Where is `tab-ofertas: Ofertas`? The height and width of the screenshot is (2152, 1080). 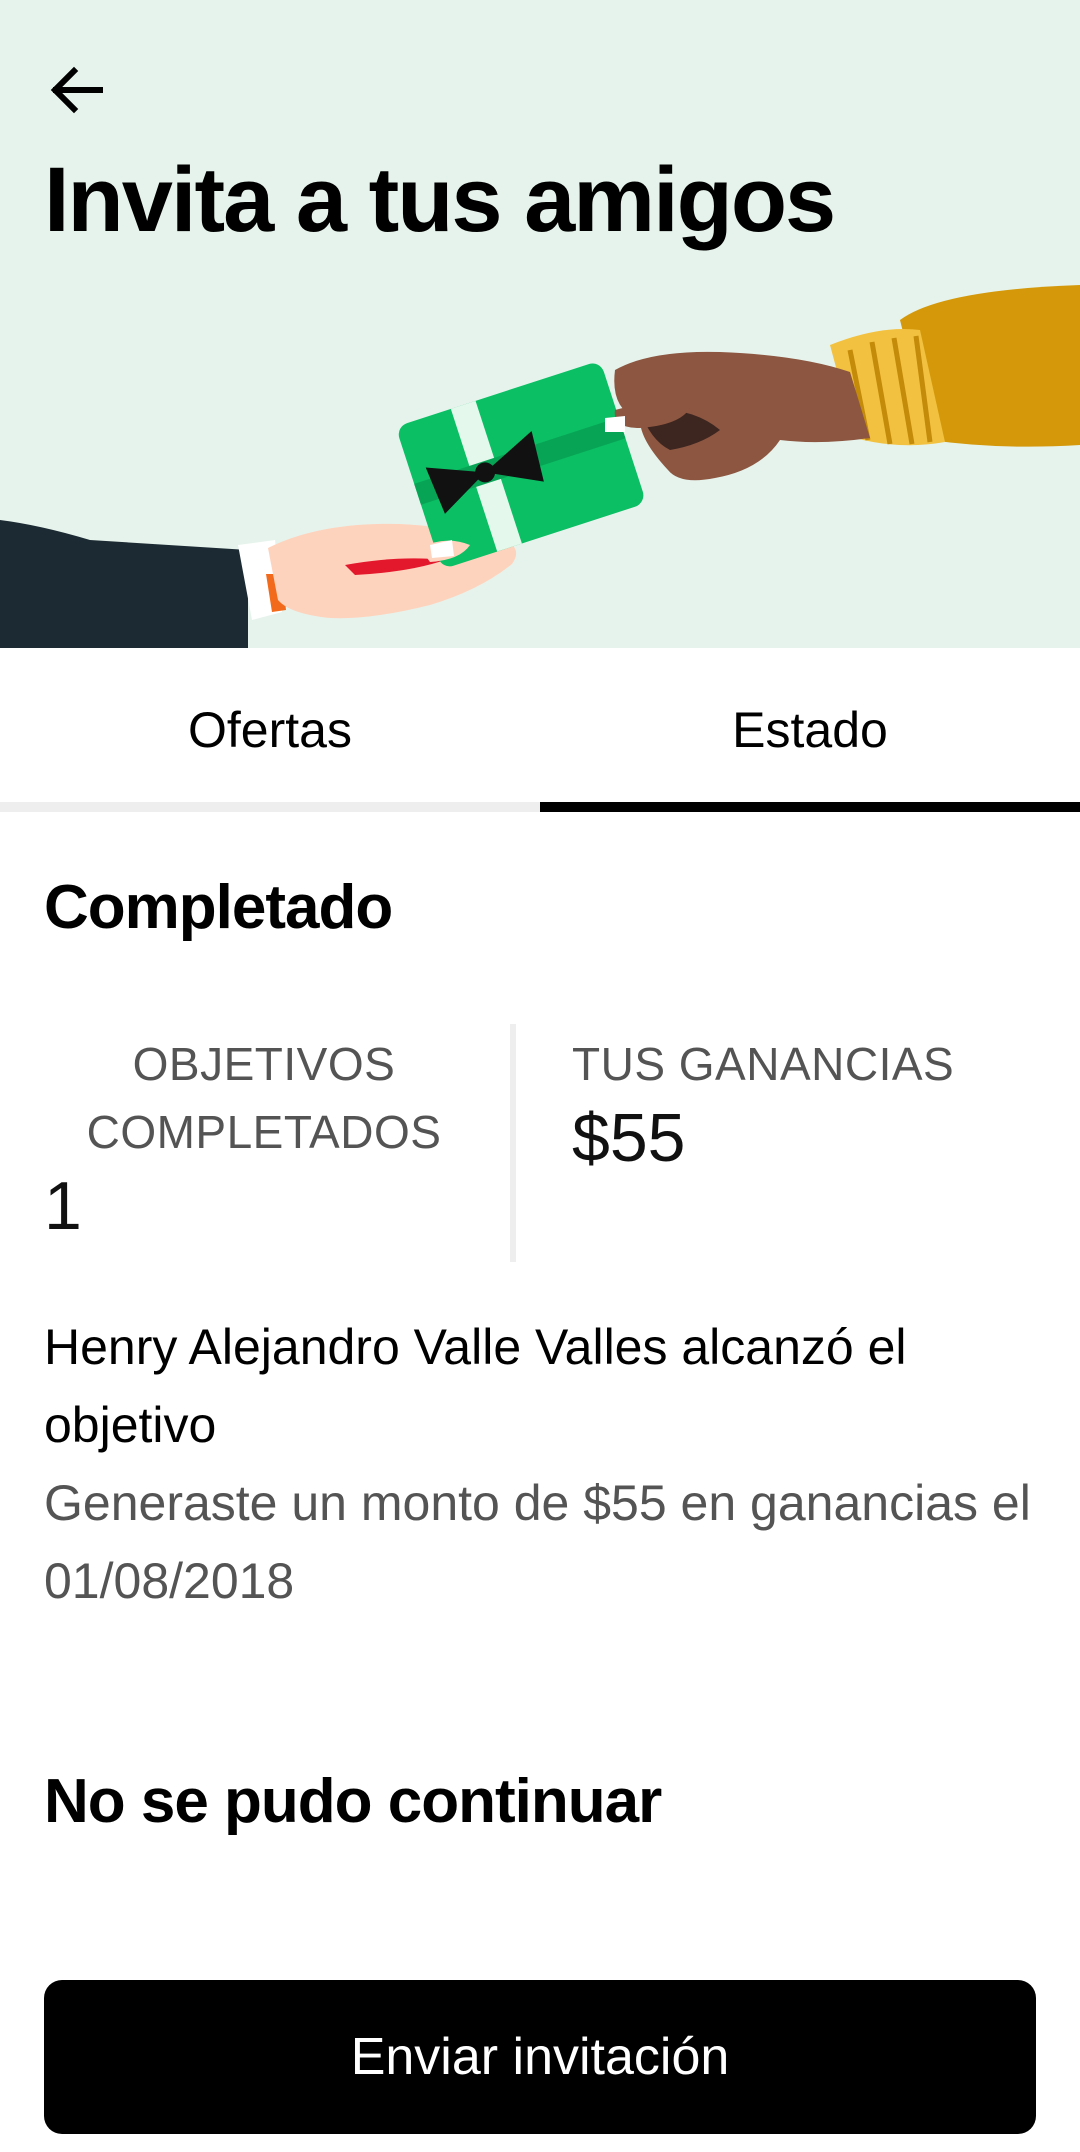 tab-ofertas: Ofertas is located at coordinates (270, 730).